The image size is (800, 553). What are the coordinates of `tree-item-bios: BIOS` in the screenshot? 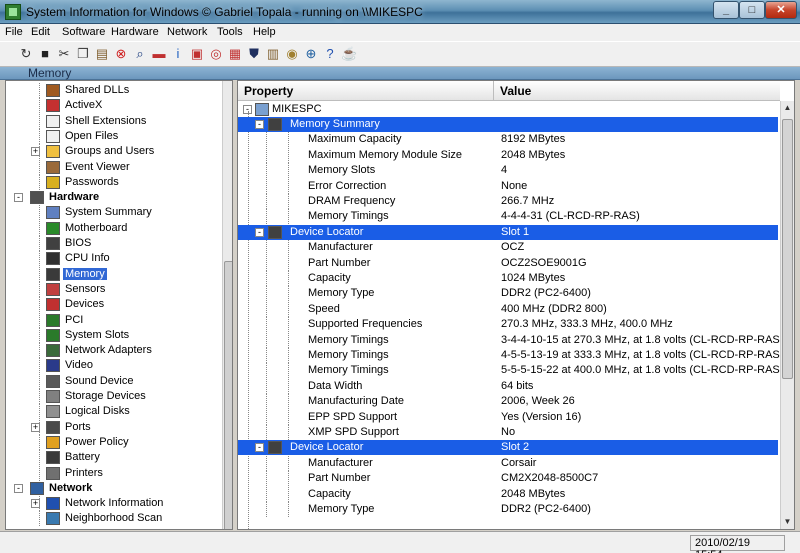 It's located at (111, 243).